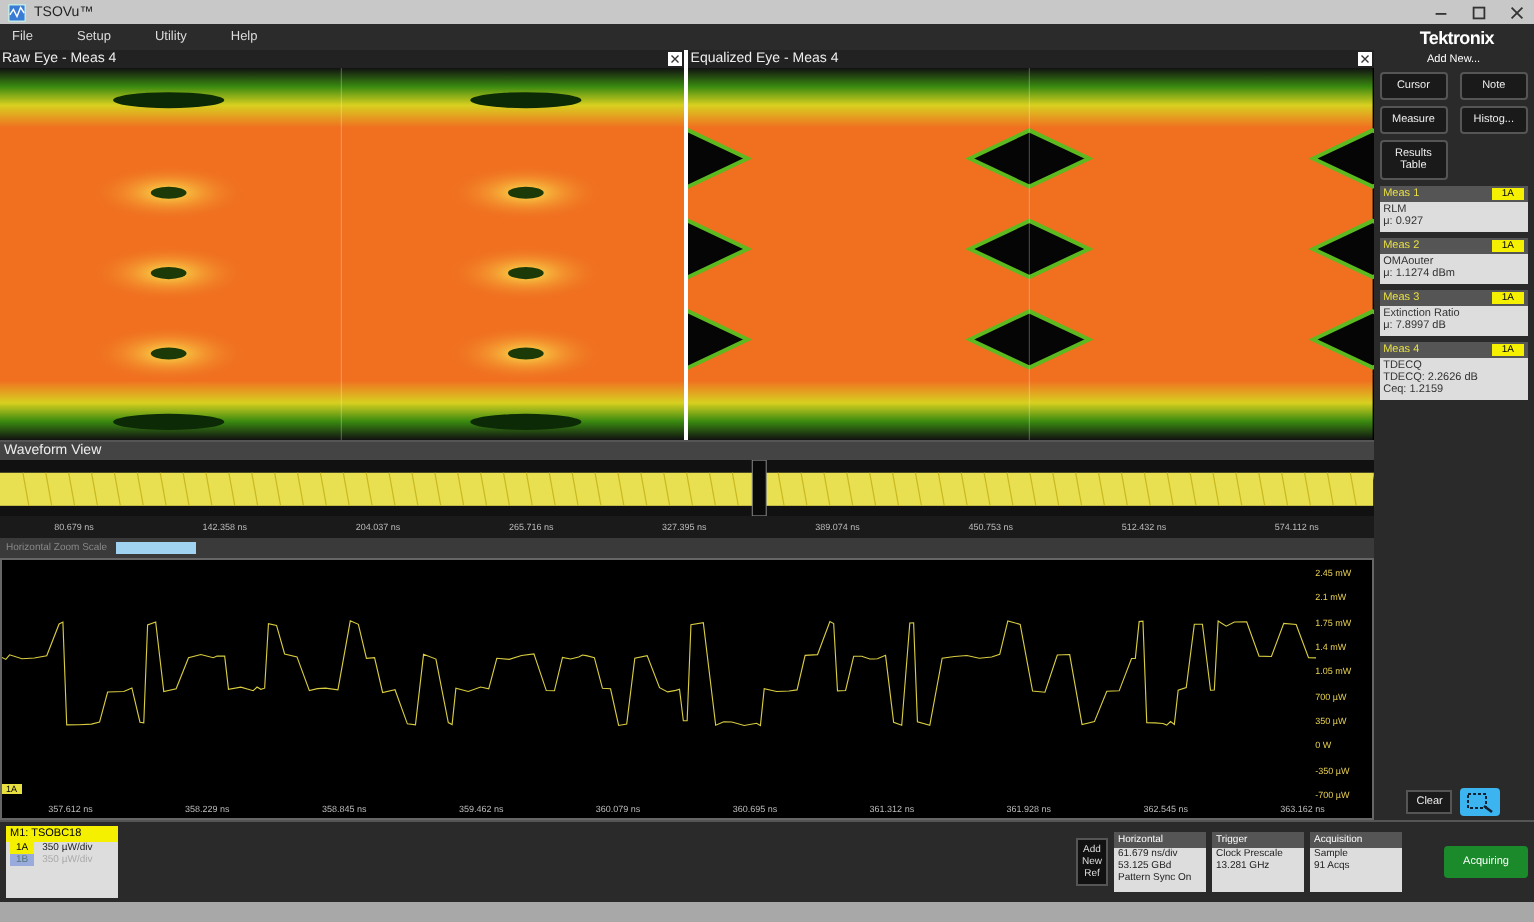 The width and height of the screenshot is (1534, 922). I want to click on maximize-icon, so click(1479, 12).